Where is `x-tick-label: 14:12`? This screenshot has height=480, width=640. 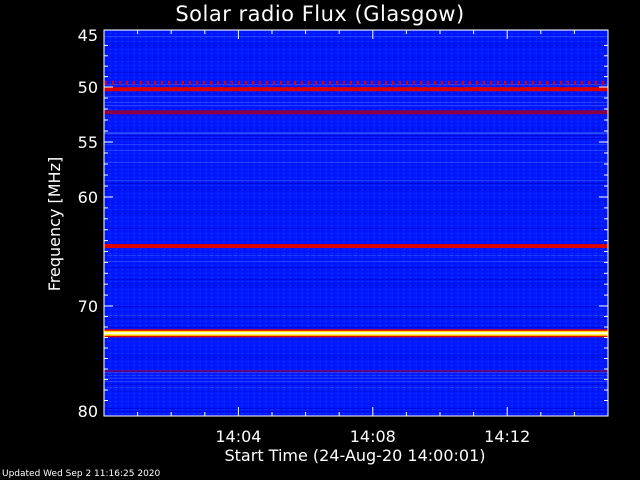
x-tick-label: 14:12 is located at coordinates (507, 436).